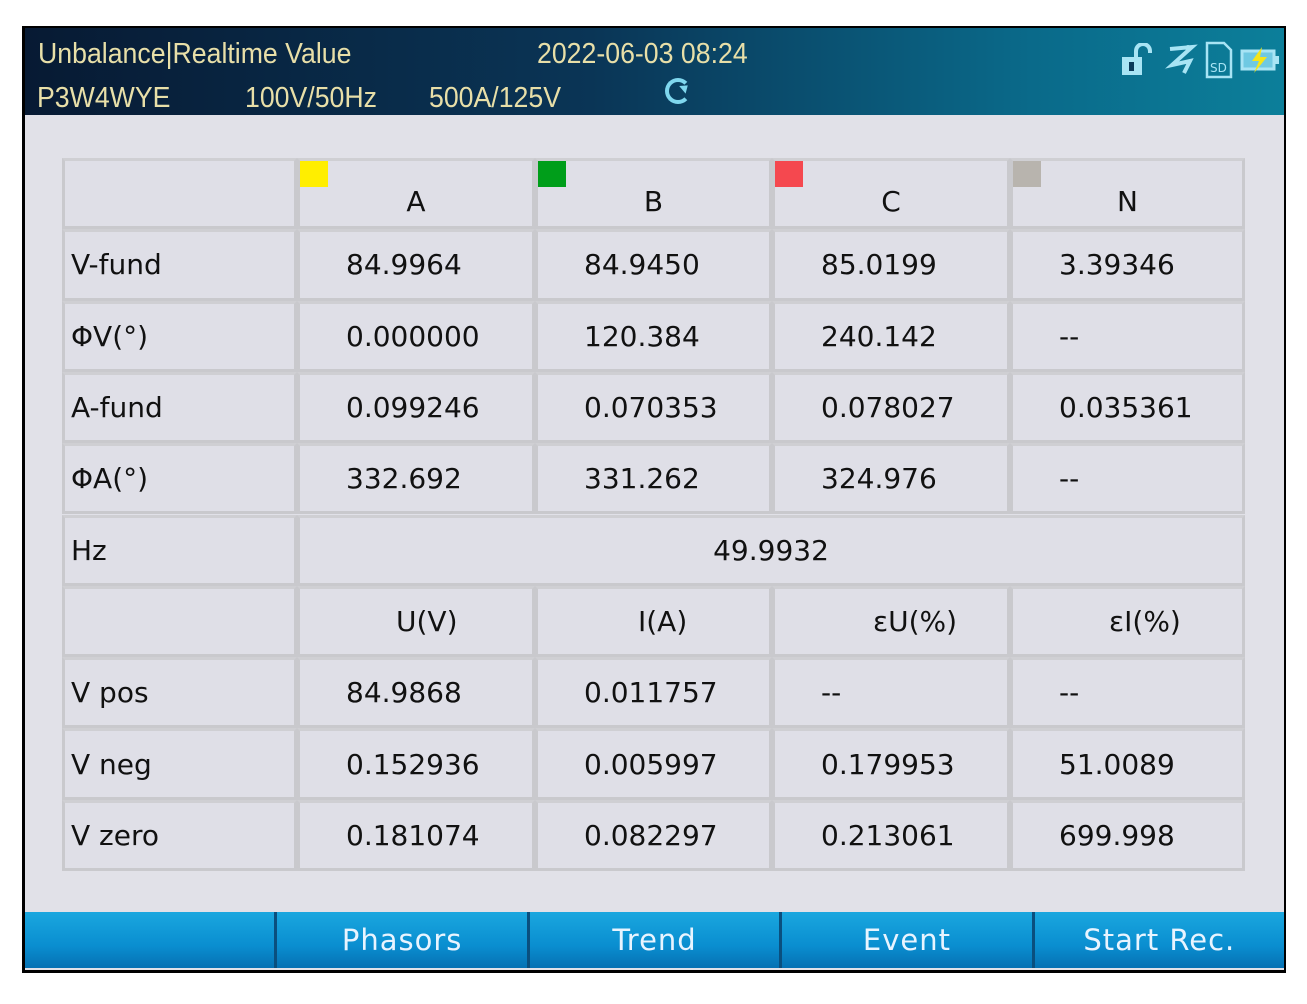  Describe the element at coordinates (888, 408) in the screenshot. I see `table-value-text: 0.078027` at that location.